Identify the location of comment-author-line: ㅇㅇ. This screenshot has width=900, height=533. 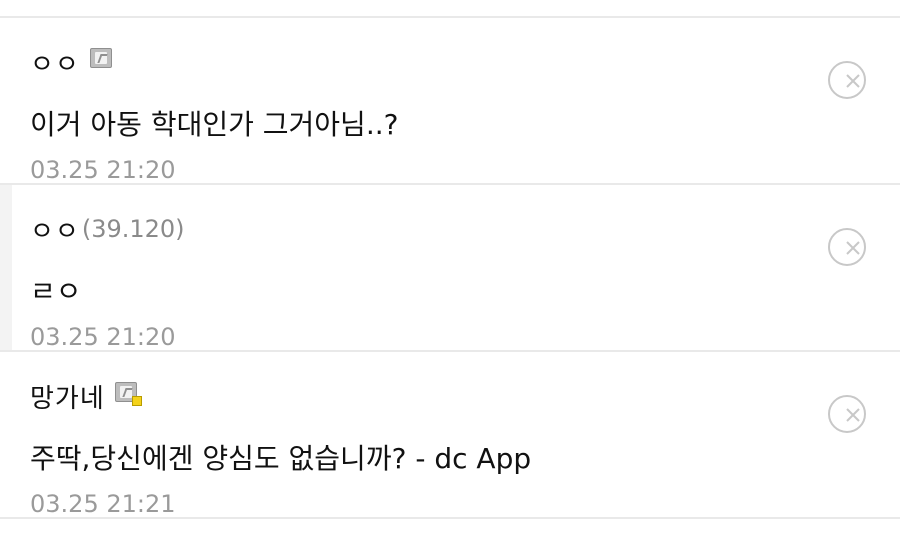
(71, 62).